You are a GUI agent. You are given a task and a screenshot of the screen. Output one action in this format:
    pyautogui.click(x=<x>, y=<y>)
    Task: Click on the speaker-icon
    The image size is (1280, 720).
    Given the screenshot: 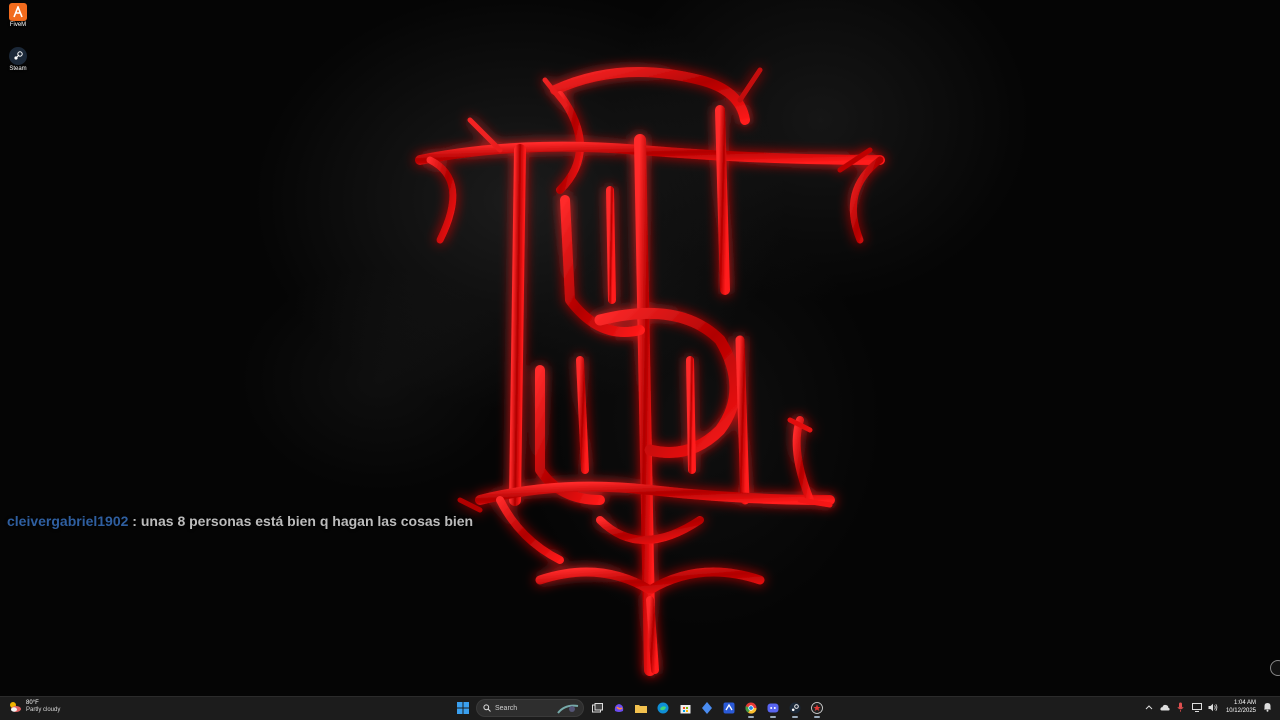 What is the action you would take?
    pyautogui.click(x=1213, y=707)
    